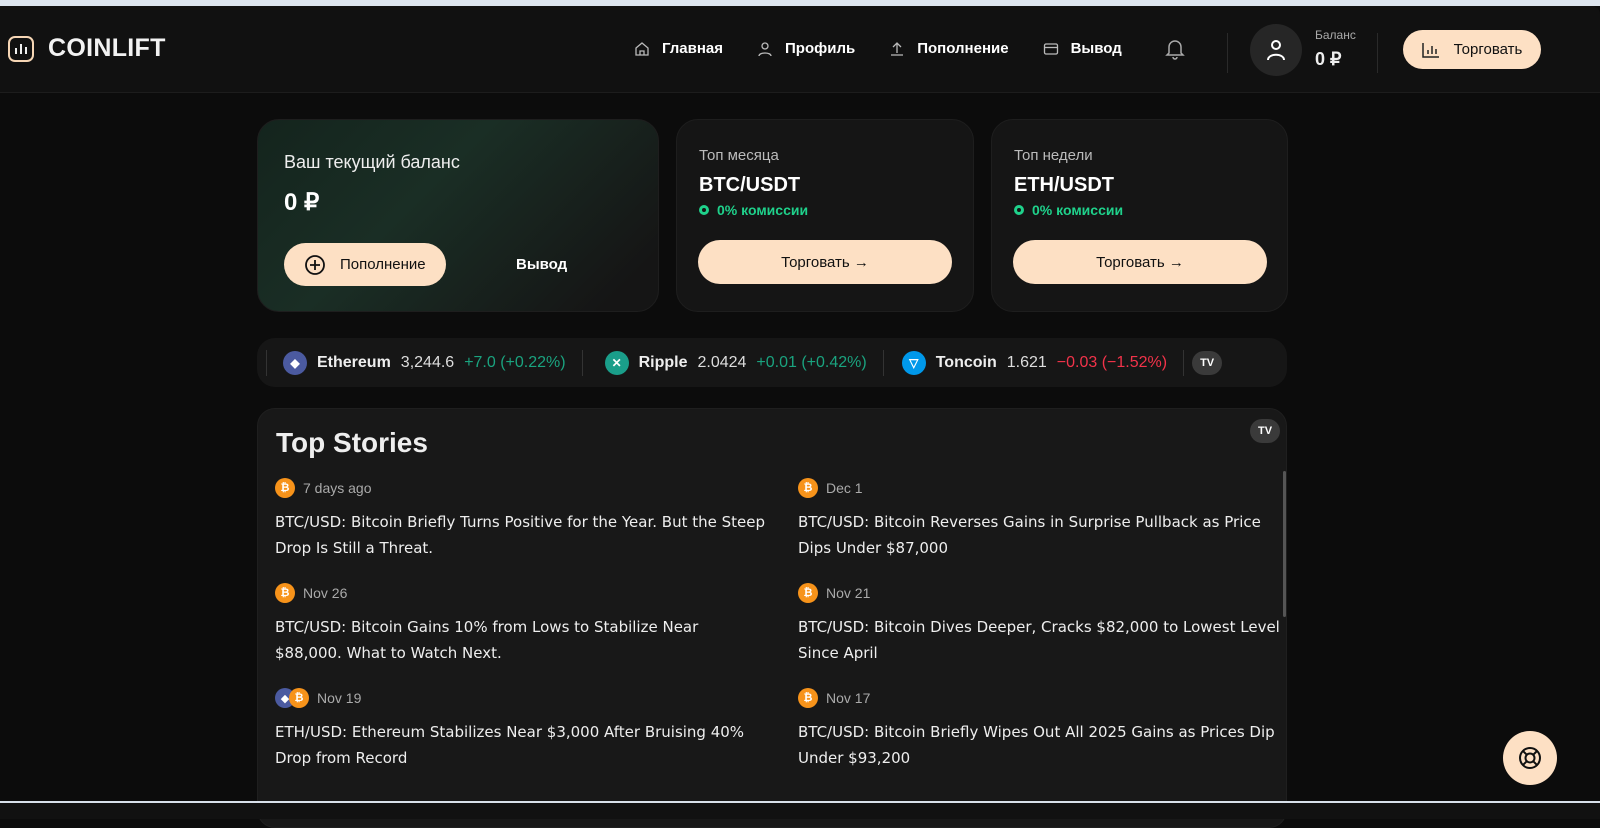 Image resolution: width=1600 pixels, height=828 pixels. What do you see at coordinates (1430, 50) in the screenshot?
I see `bar-chart-icon` at bounding box center [1430, 50].